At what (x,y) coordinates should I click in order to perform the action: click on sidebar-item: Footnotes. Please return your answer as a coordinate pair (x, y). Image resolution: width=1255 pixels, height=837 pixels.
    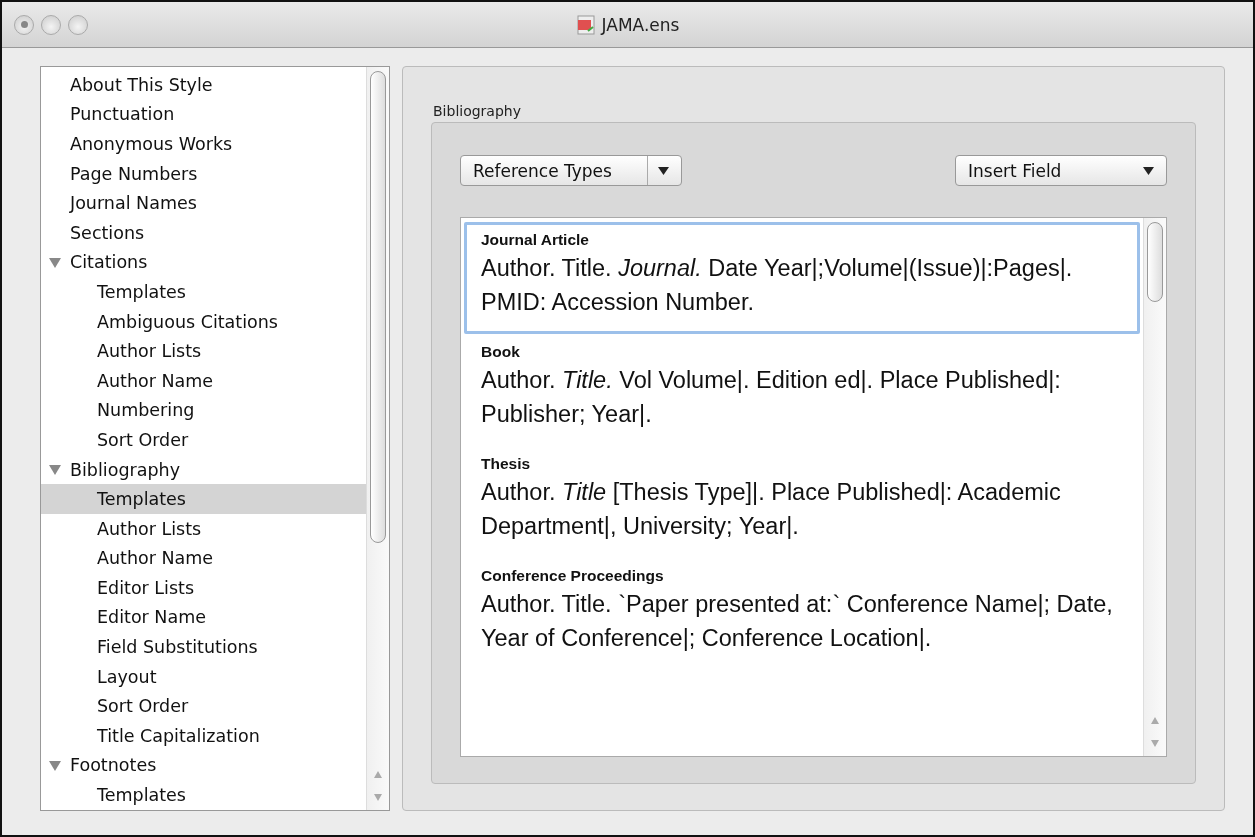
    Looking at the image, I should click on (203, 765).